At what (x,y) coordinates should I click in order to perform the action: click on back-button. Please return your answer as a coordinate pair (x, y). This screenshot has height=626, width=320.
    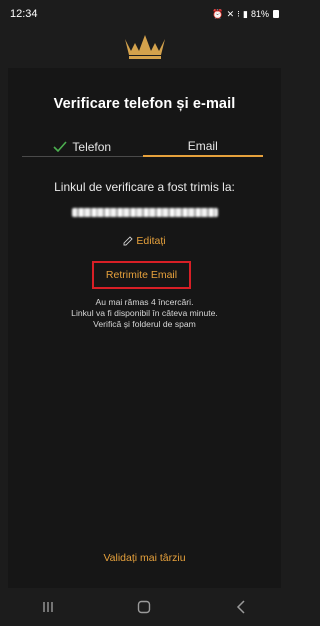
    Looking at the image, I should click on (241, 607).